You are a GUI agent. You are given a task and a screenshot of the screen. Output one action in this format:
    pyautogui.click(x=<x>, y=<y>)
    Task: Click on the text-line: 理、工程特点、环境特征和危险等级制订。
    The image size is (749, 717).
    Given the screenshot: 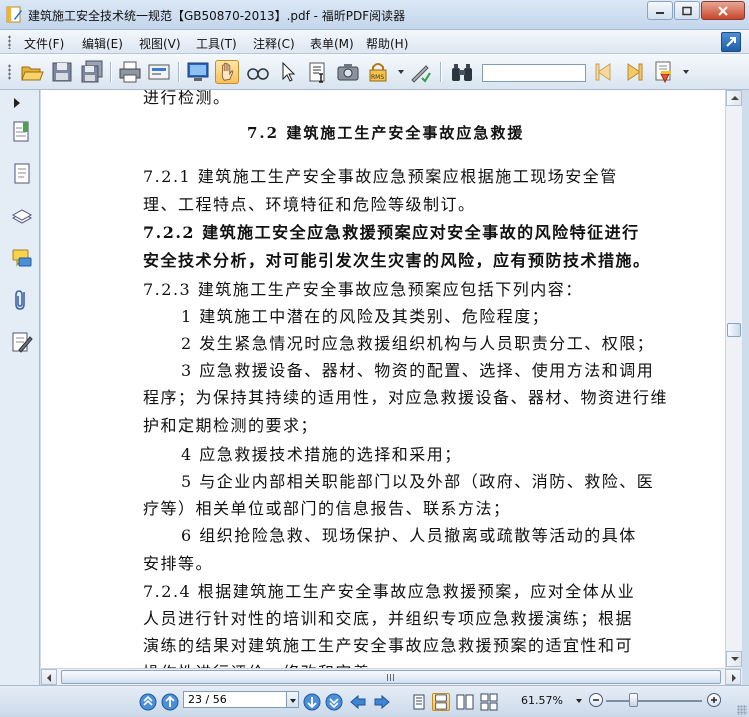 What is the action you would take?
    pyautogui.click(x=309, y=204)
    